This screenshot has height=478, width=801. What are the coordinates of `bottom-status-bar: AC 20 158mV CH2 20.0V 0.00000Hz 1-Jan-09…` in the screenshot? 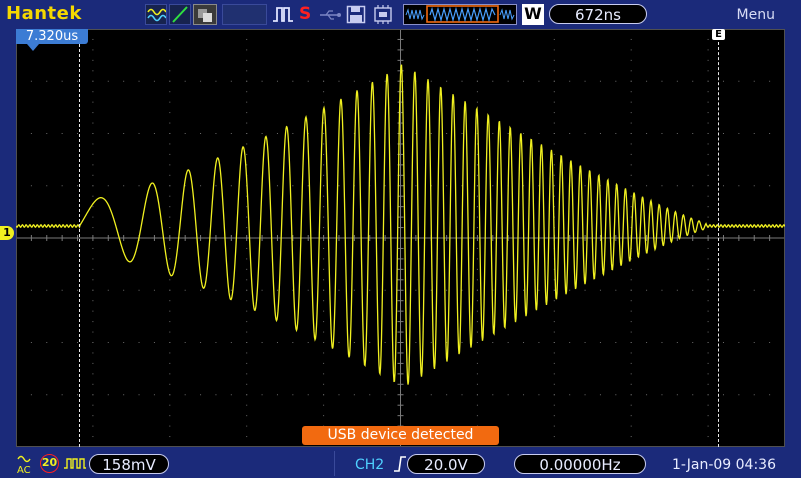 It's located at (400, 463).